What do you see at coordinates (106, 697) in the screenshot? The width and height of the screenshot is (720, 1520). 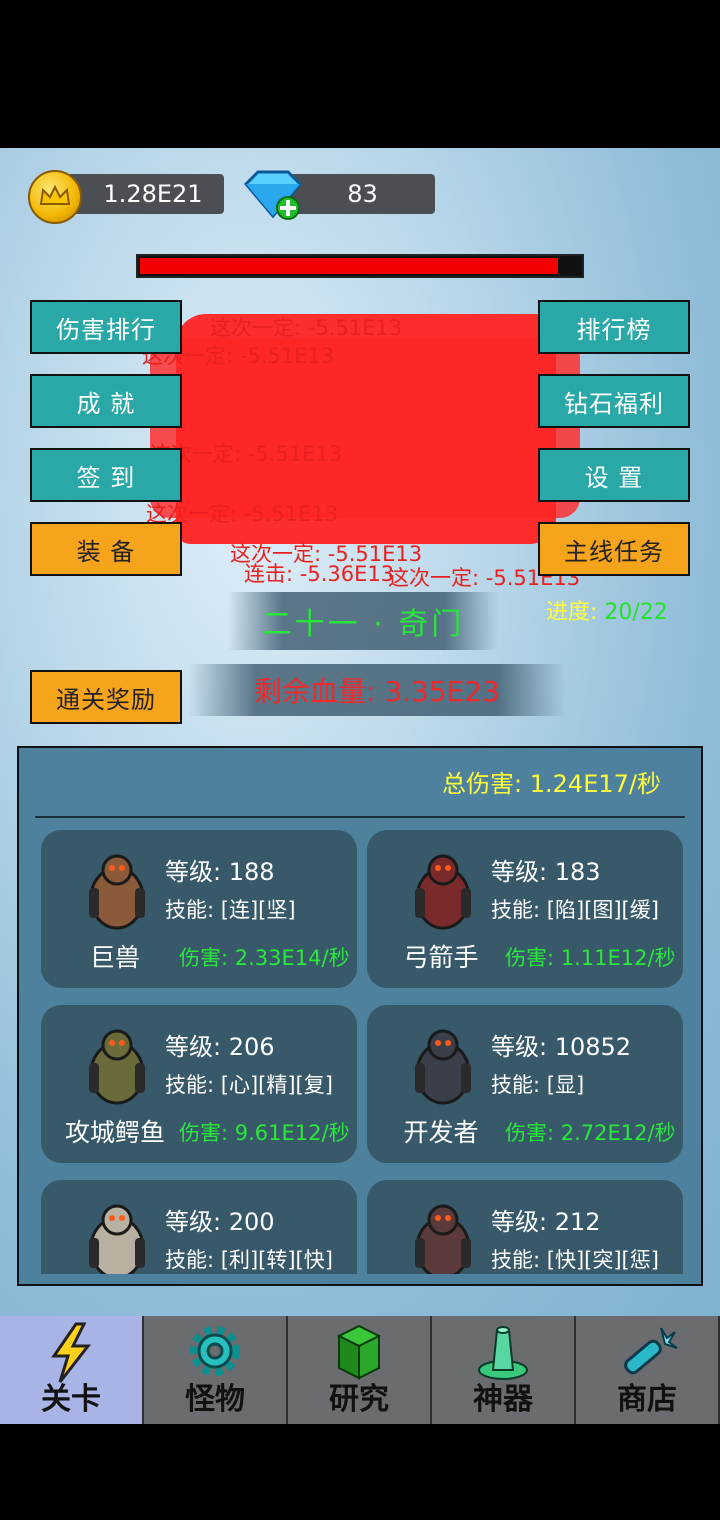 I see `clear-reward-button: 通关奖励` at bounding box center [106, 697].